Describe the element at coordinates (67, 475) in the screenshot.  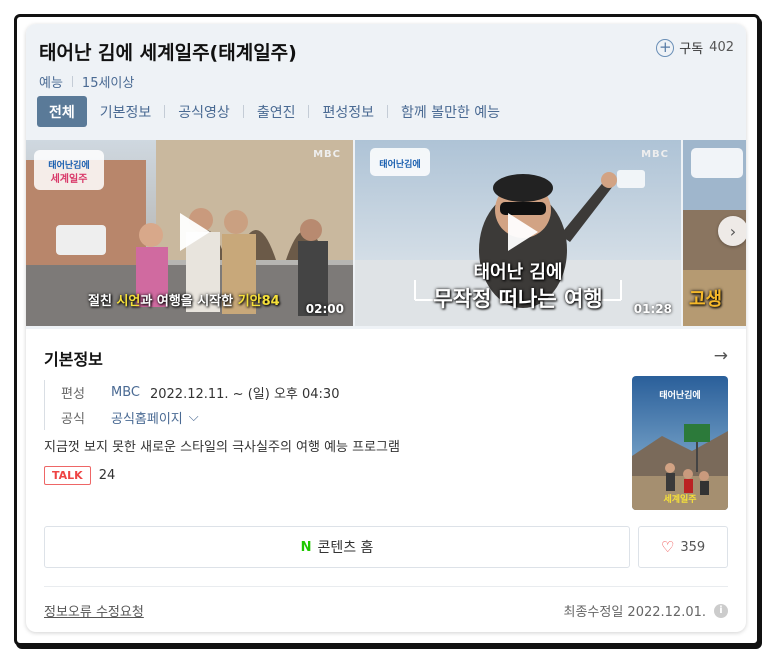
I see `talk-badge: TALK` at that location.